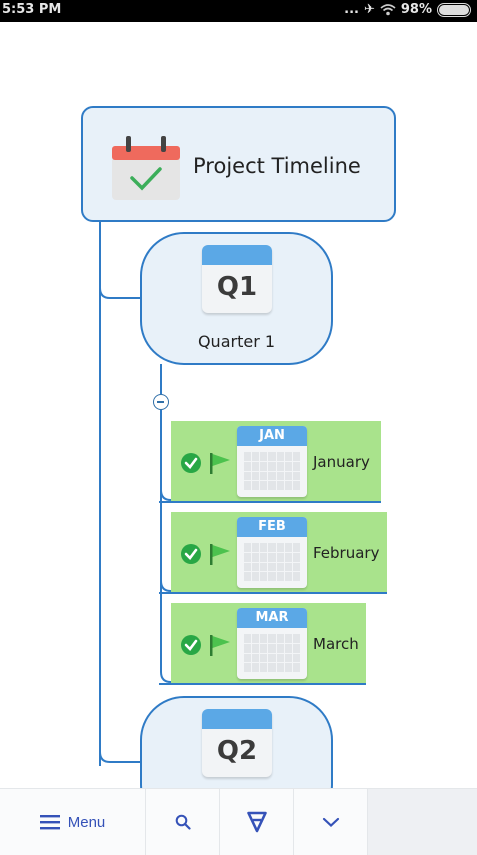 The width and height of the screenshot is (477, 855). Describe the element at coordinates (341, 462) in the screenshot. I see `month-label: January` at that location.